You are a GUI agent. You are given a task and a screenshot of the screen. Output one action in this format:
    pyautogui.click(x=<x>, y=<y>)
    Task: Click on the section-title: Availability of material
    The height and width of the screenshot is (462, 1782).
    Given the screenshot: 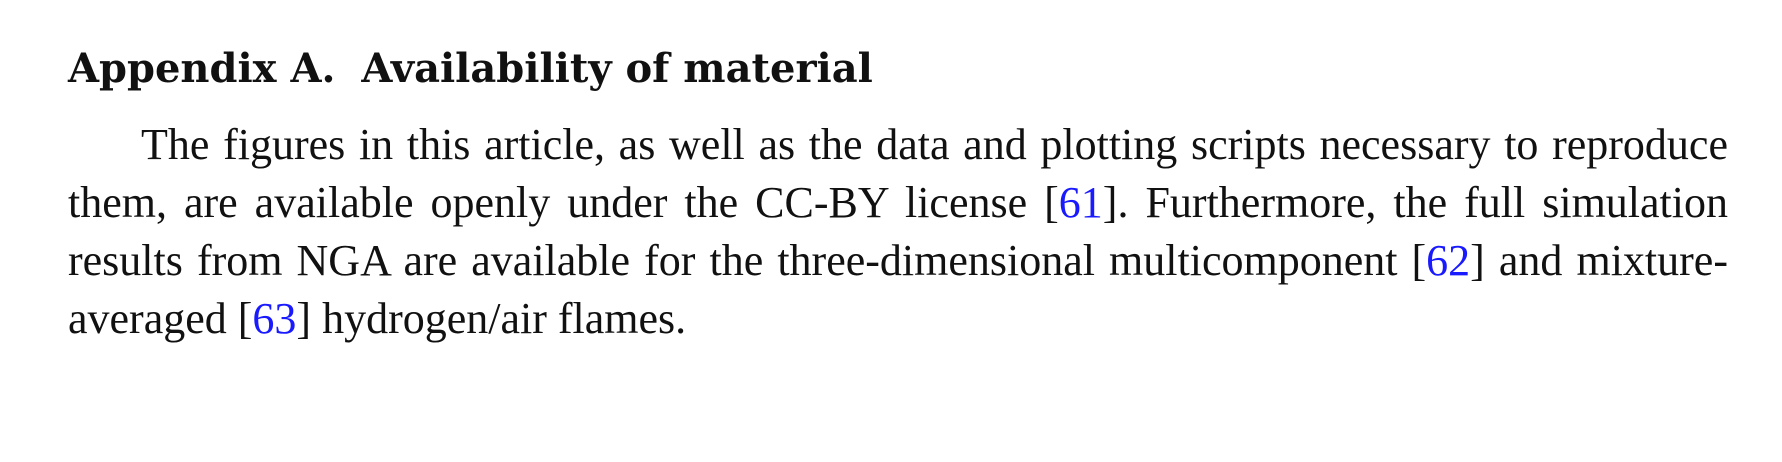 What is the action you would take?
    pyautogui.click(x=617, y=68)
    